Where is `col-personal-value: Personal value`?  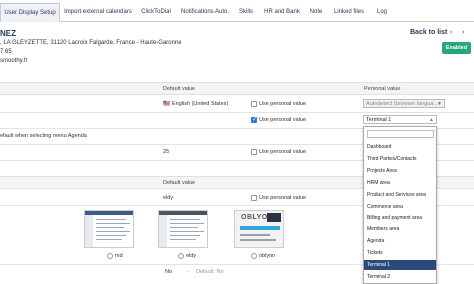 col-personal-value: Personal value is located at coordinates (382, 89).